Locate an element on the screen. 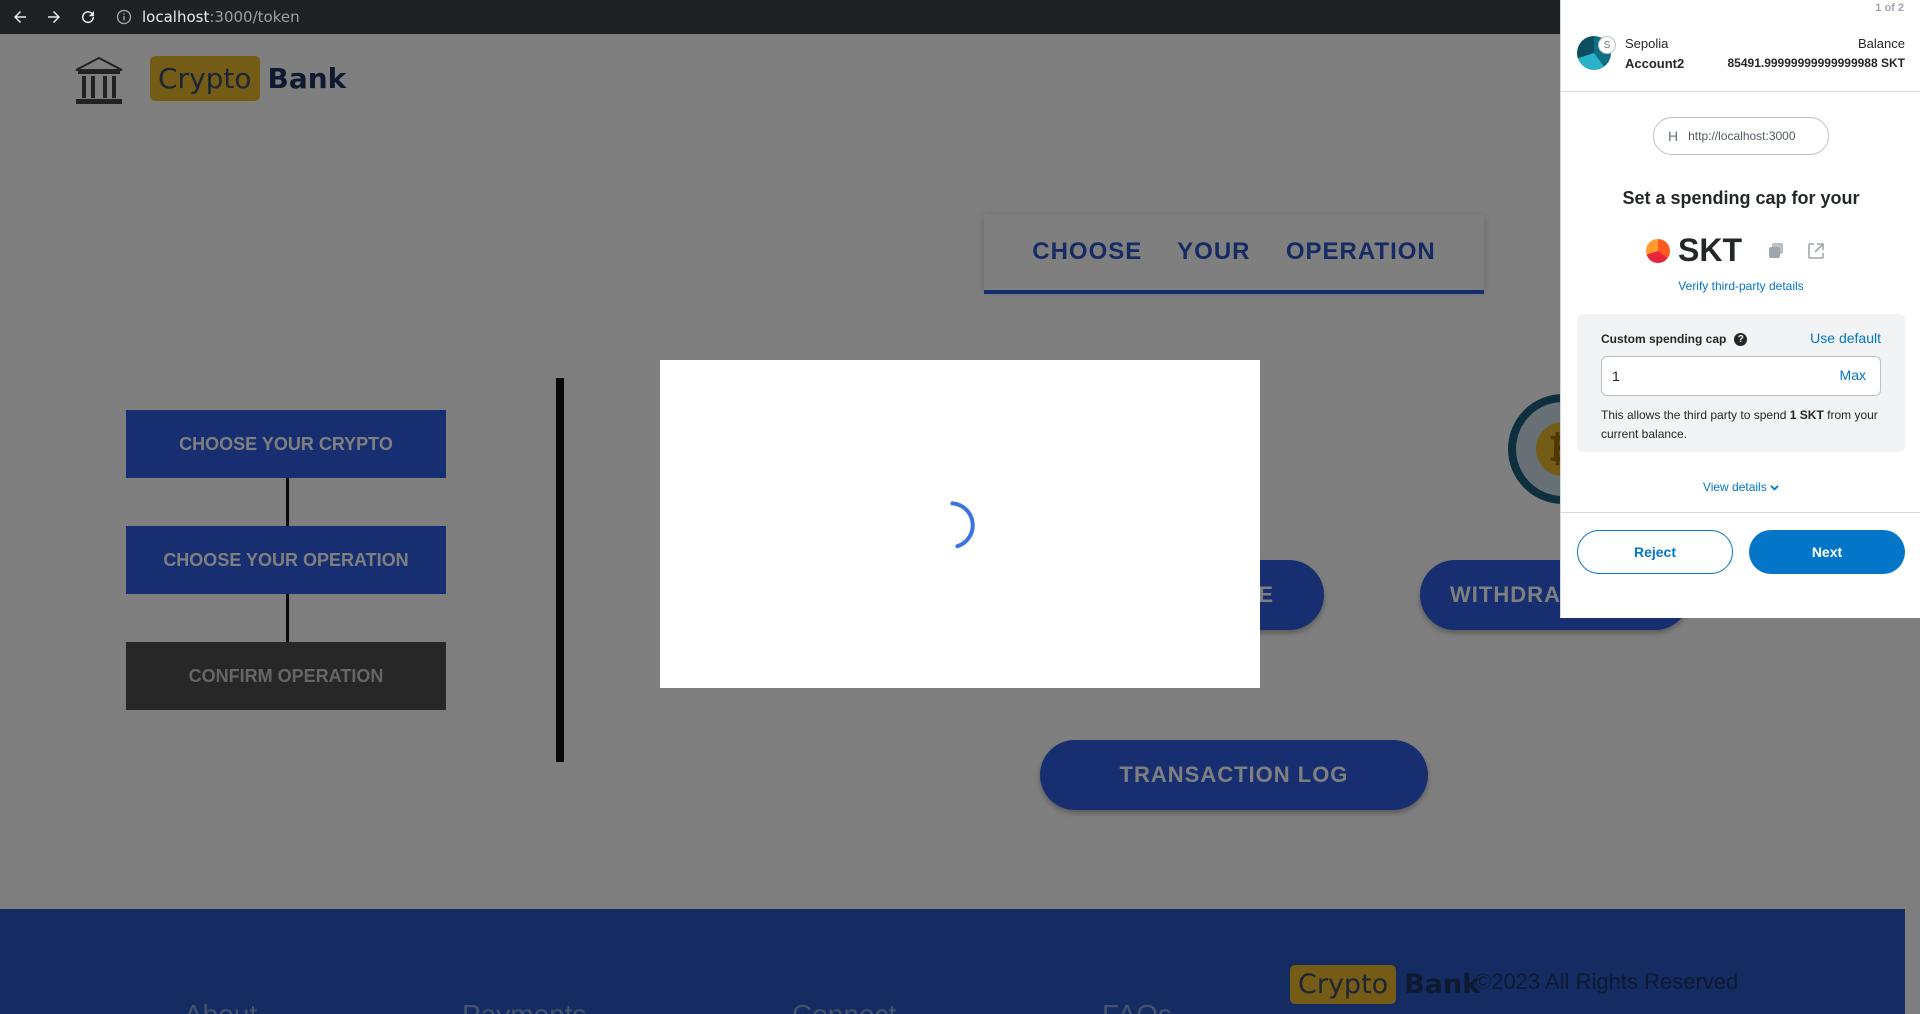 This screenshot has width=1920, height=1014. forward-arrow-icon is located at coordinates (54, 17).